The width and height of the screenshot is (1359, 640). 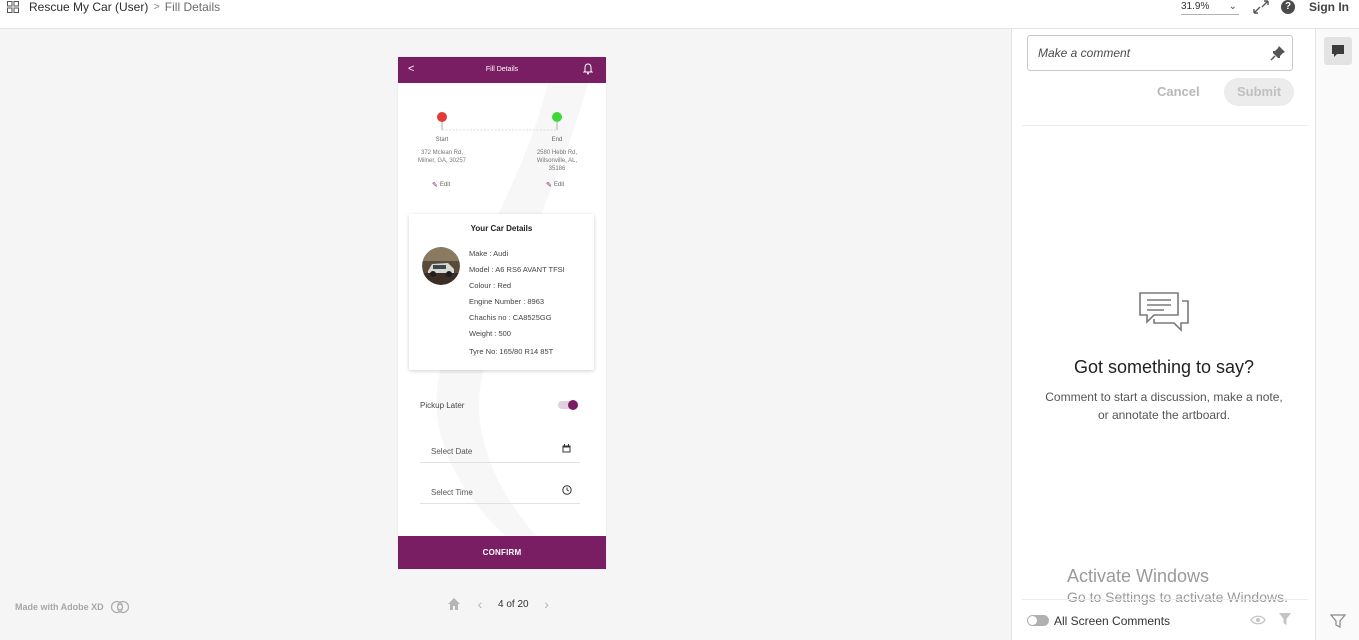 What do you see at coordinates (557, 117) in the screenshot?
I see `end-pin-icon` at bounding box center [557, 117].